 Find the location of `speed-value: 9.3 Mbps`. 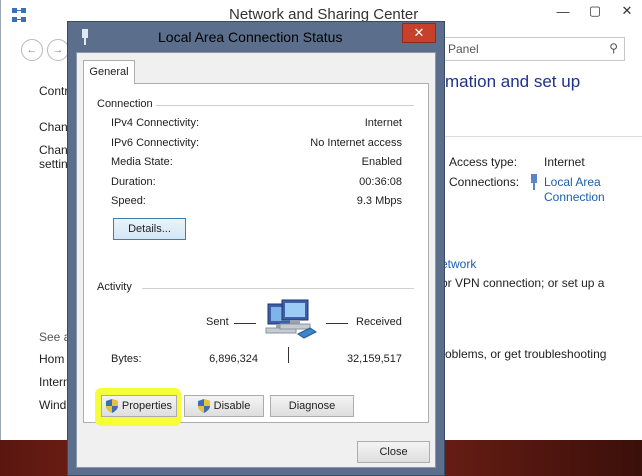

speed-value: 9.3 Mbps is located at coordinates (379, 201).